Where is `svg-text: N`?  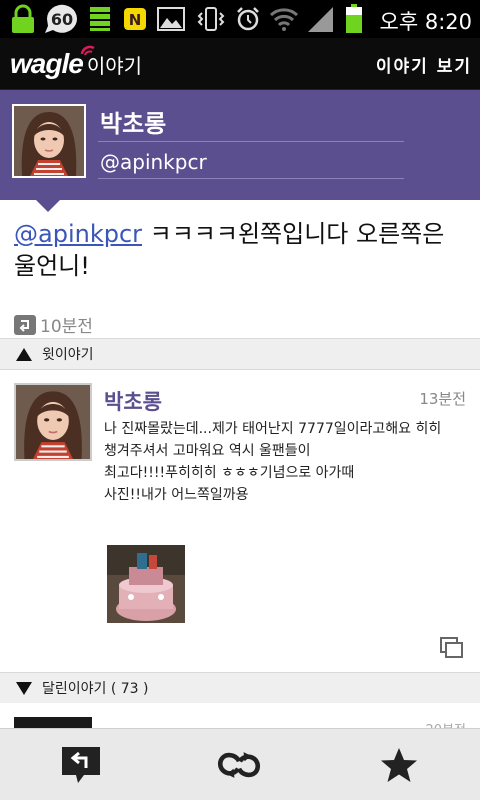 svg-text: N is located at coordinates (135, 20).